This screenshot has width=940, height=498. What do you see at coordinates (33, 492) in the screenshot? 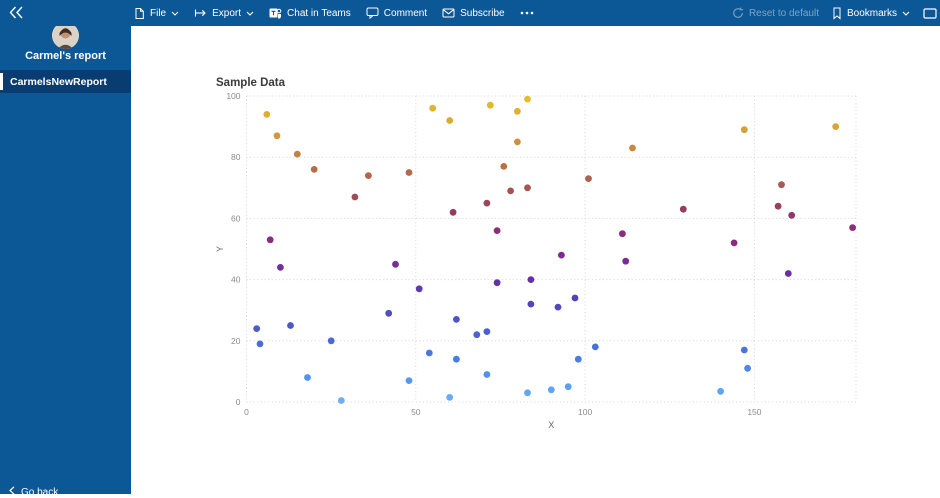
I see `go-back-button: Go back` at bounding box center [33, 492].